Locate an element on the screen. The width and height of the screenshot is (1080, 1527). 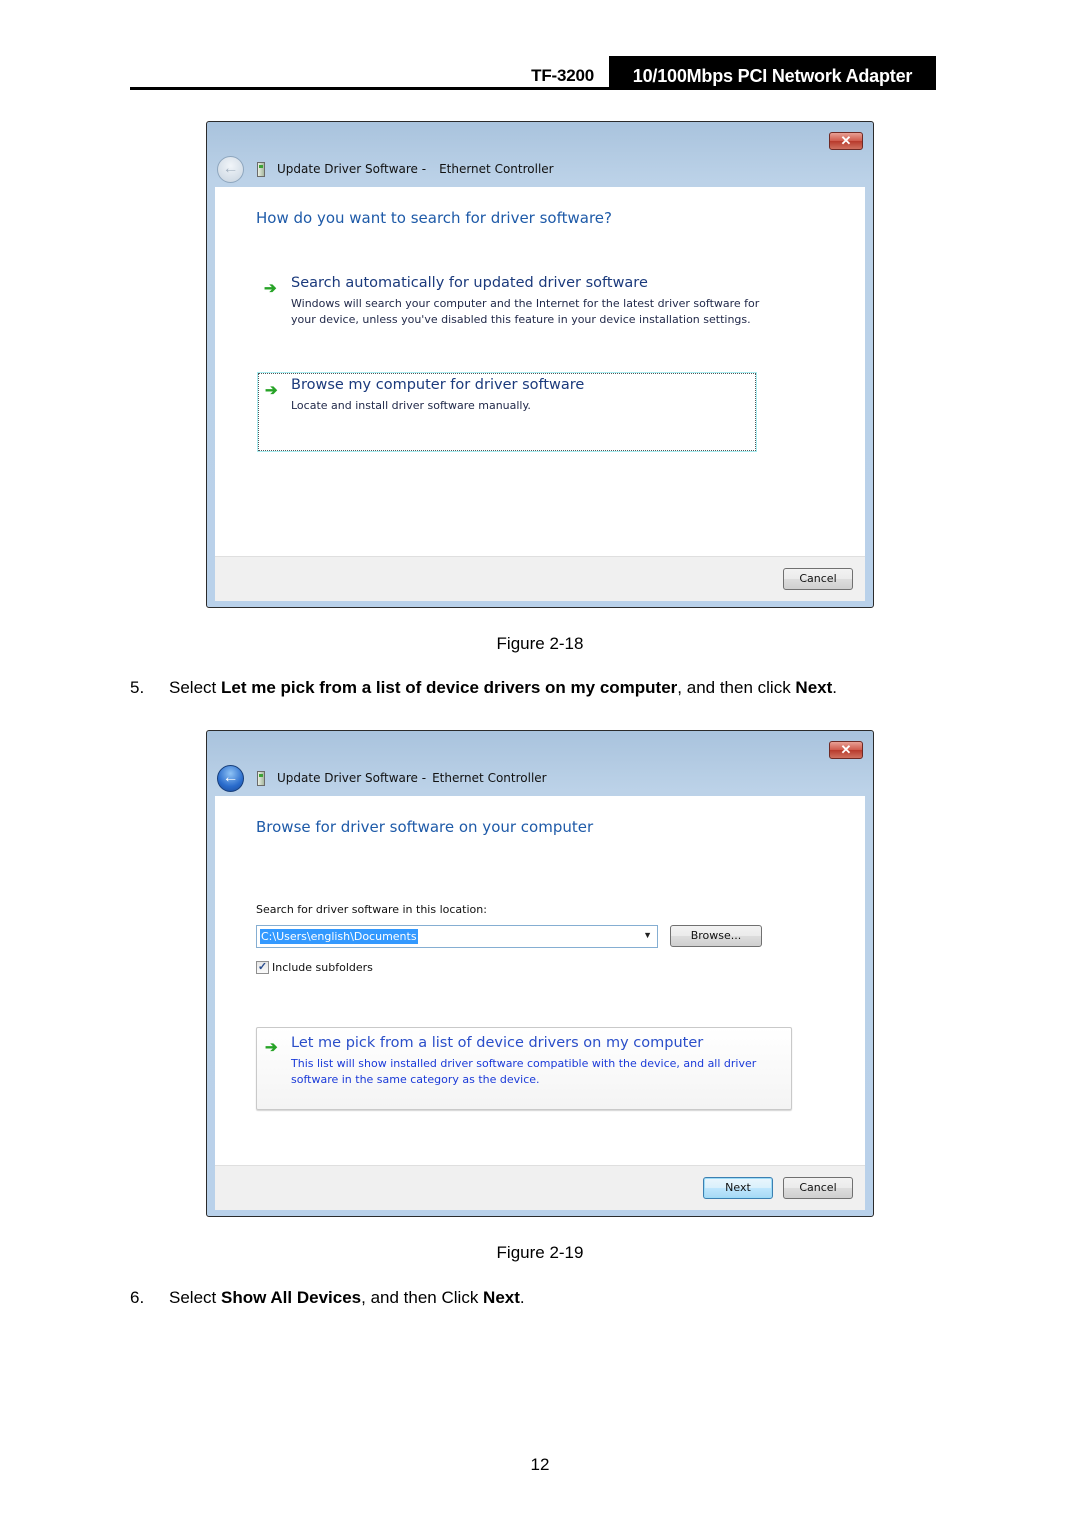
model-name: TF-3200 is located at coordinates (562, 75).